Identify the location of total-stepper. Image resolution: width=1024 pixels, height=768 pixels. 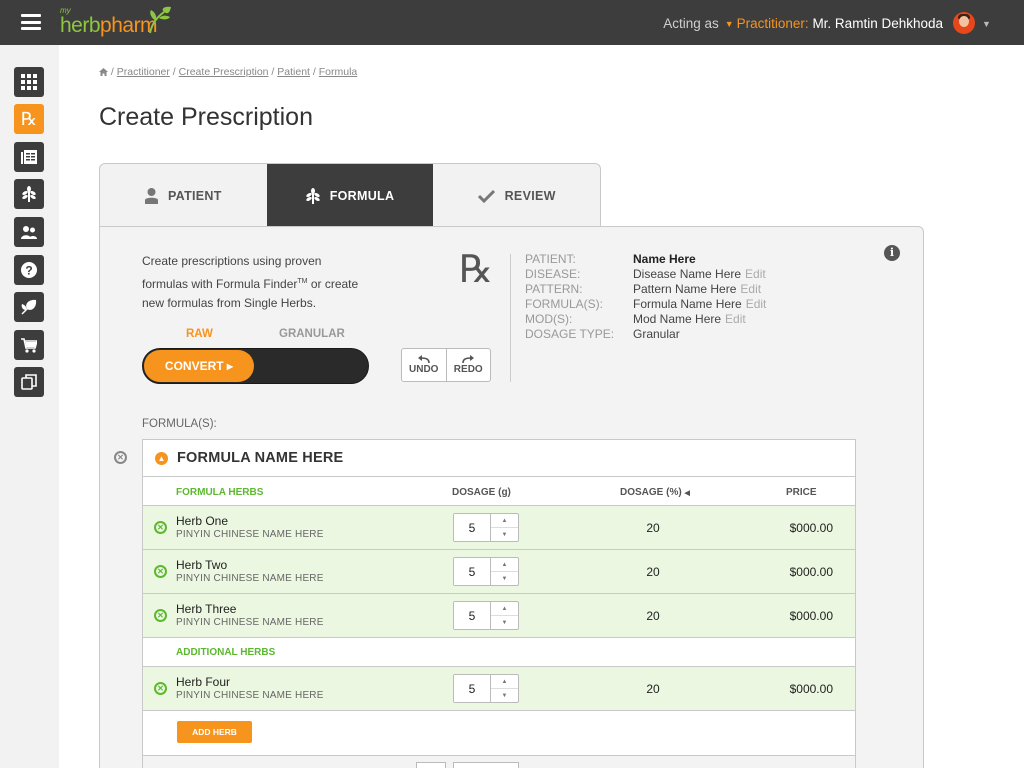
(486, 765).